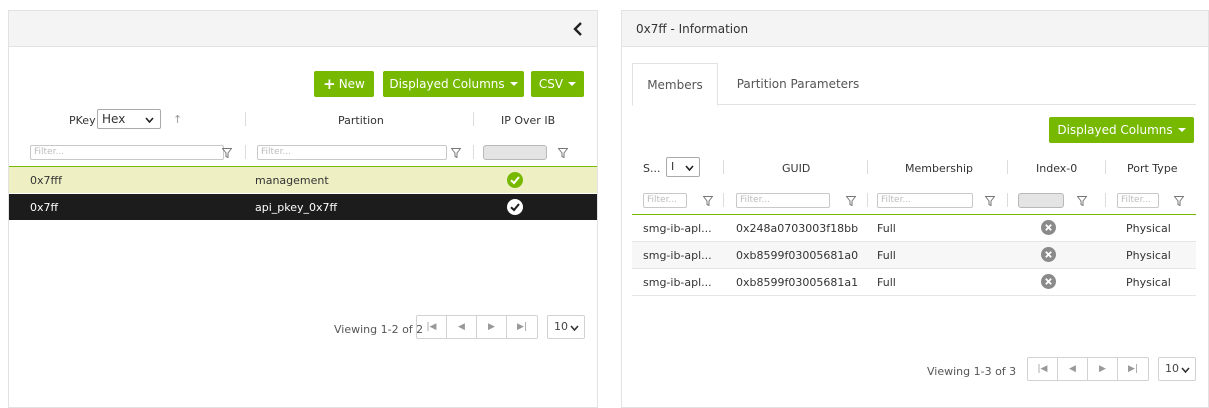 This screenshot has width=1209, height=408. What do you see at coordinates (673, 166) in the screenshot?
I see `system-select-value: I` at bounding box center [673, 166].